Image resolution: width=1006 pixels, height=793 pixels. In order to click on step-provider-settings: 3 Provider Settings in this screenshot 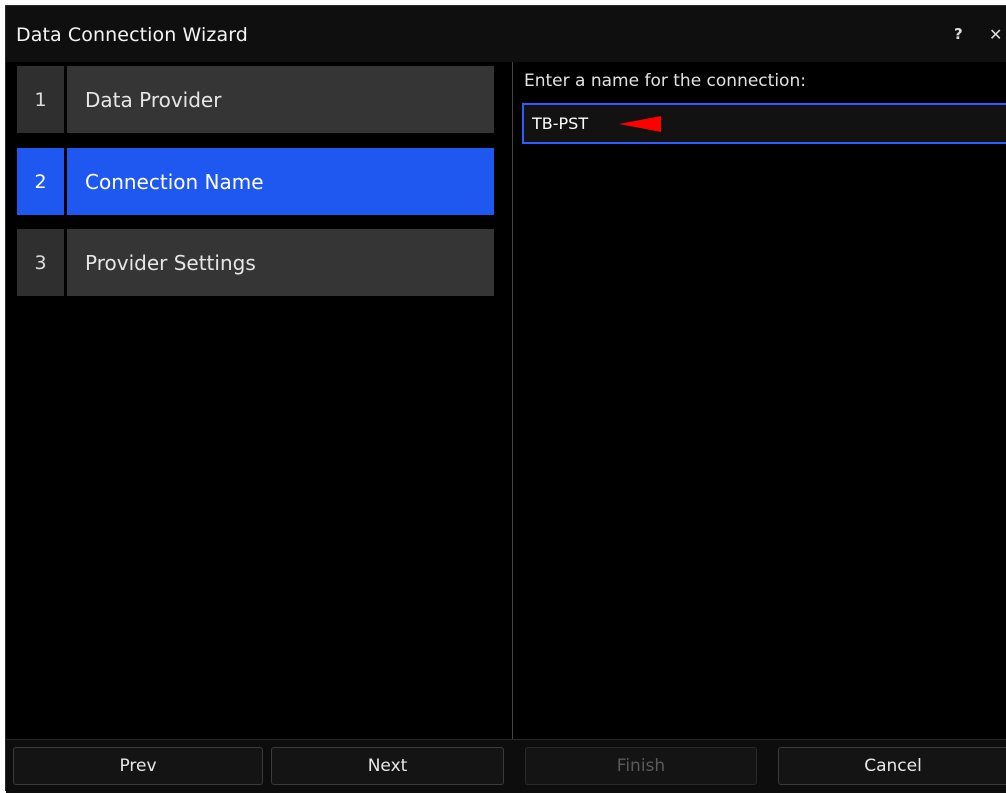, I will do `click(255, 262)`.